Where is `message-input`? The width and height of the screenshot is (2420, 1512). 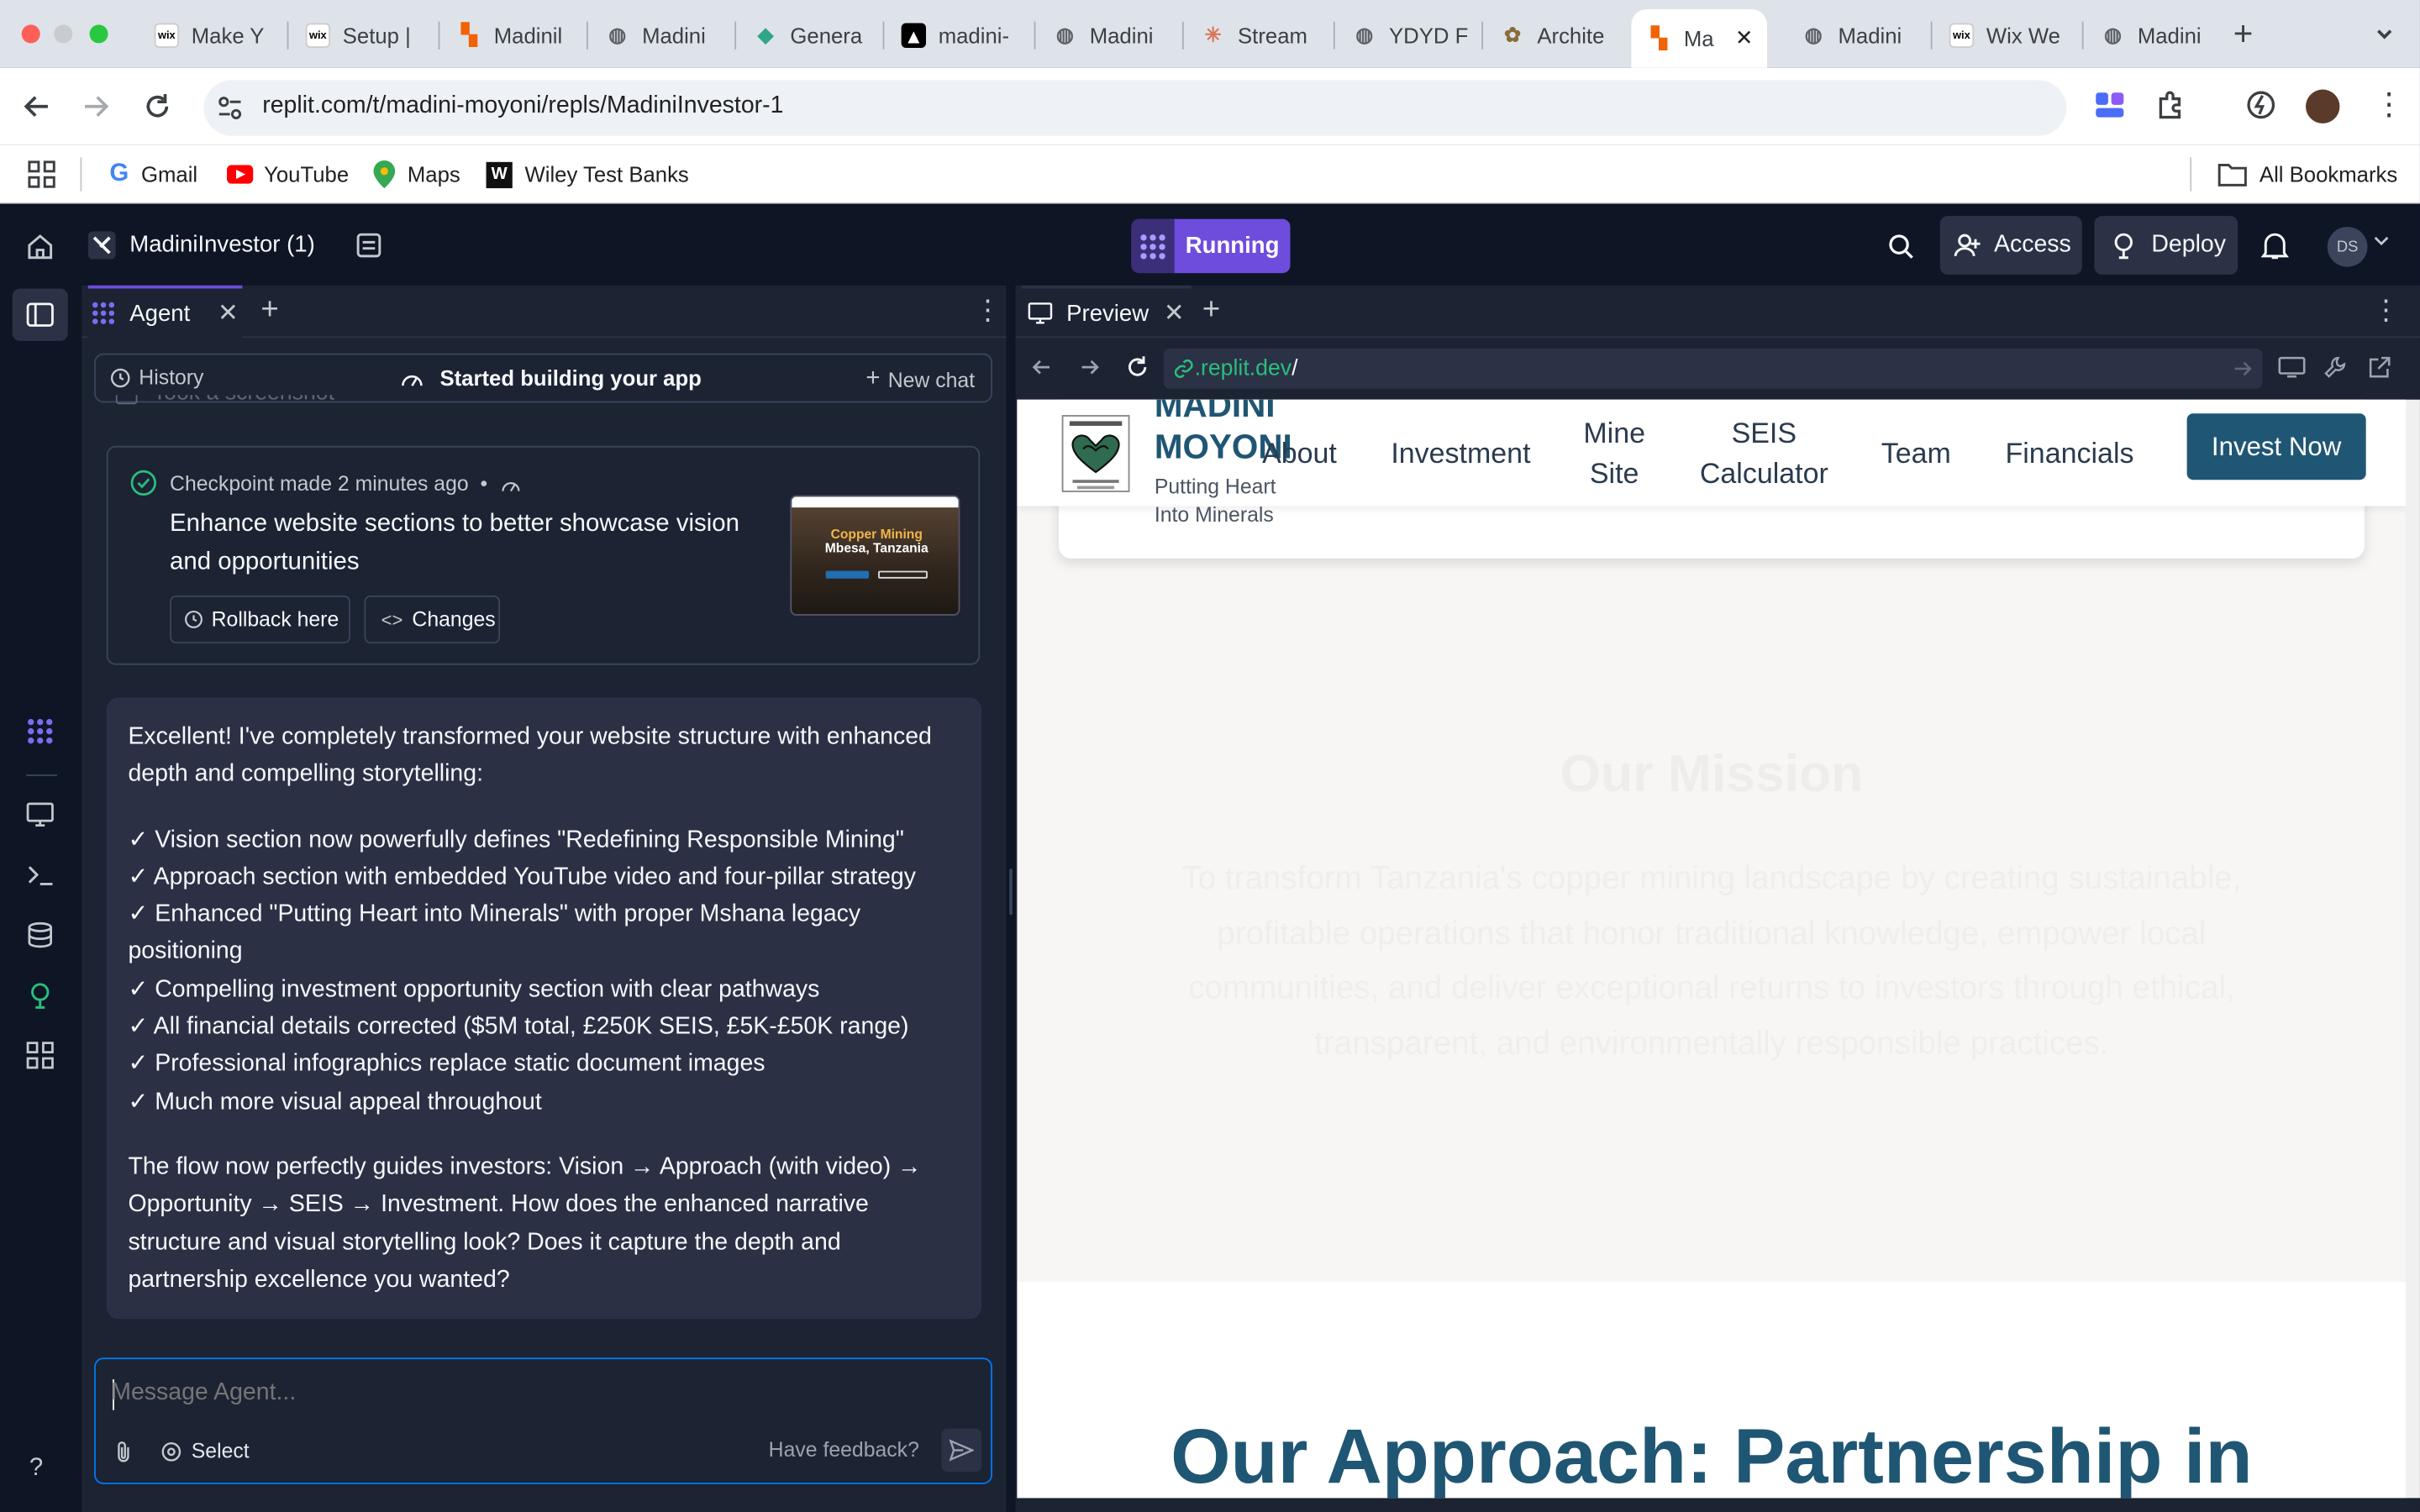 message-input is located at coordinates (543, 1393).